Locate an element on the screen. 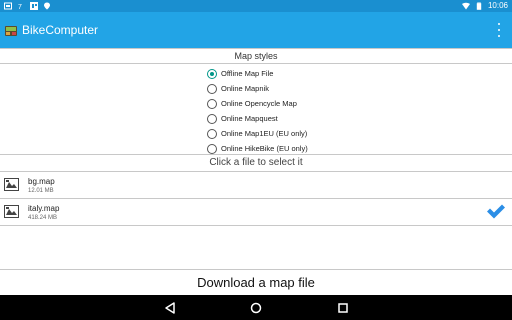  app-title: BikeComputer is located at coordinates (60, 30).